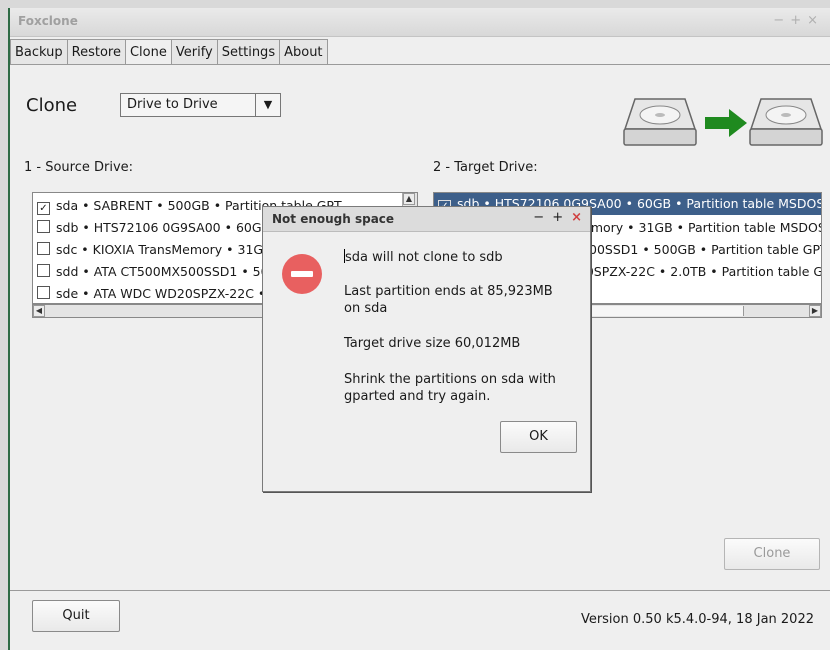 The width and height of the screenshot is (830, 650). I want to click on chevron-down-icon: ▼, so click(267, 105).